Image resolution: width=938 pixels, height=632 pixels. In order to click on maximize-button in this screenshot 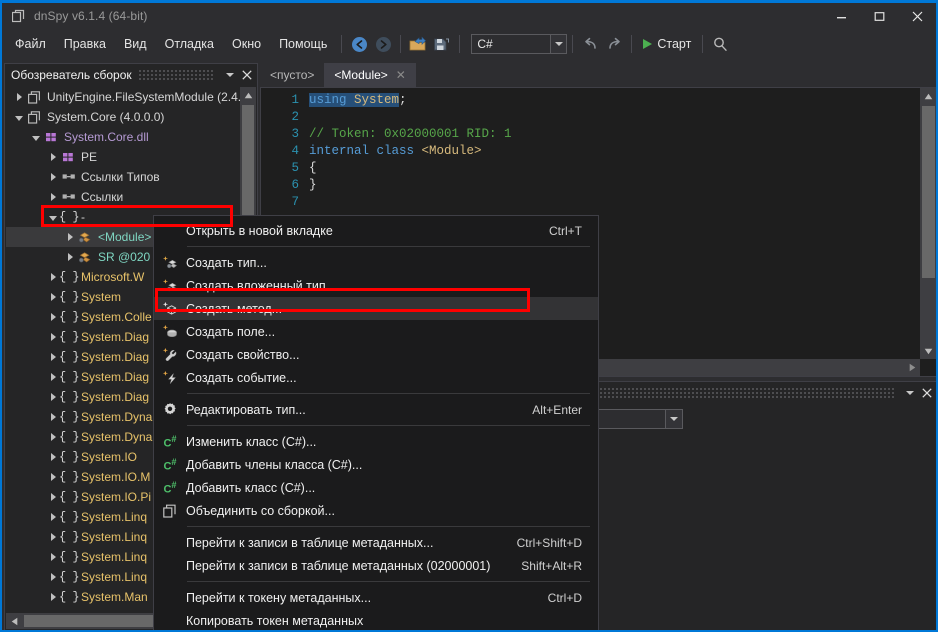, I will do `click(879, 16)`.